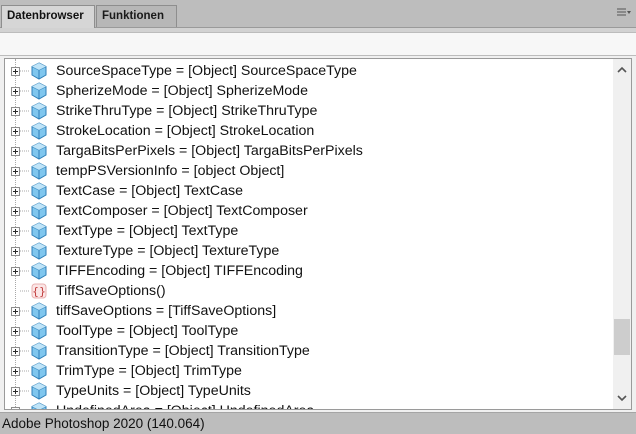  What do you see at coordinates (318, 14) in the screenshot?
I see `panel-tab-bar: Datenbrowser Funktionen` at bounding box center [318, 14].